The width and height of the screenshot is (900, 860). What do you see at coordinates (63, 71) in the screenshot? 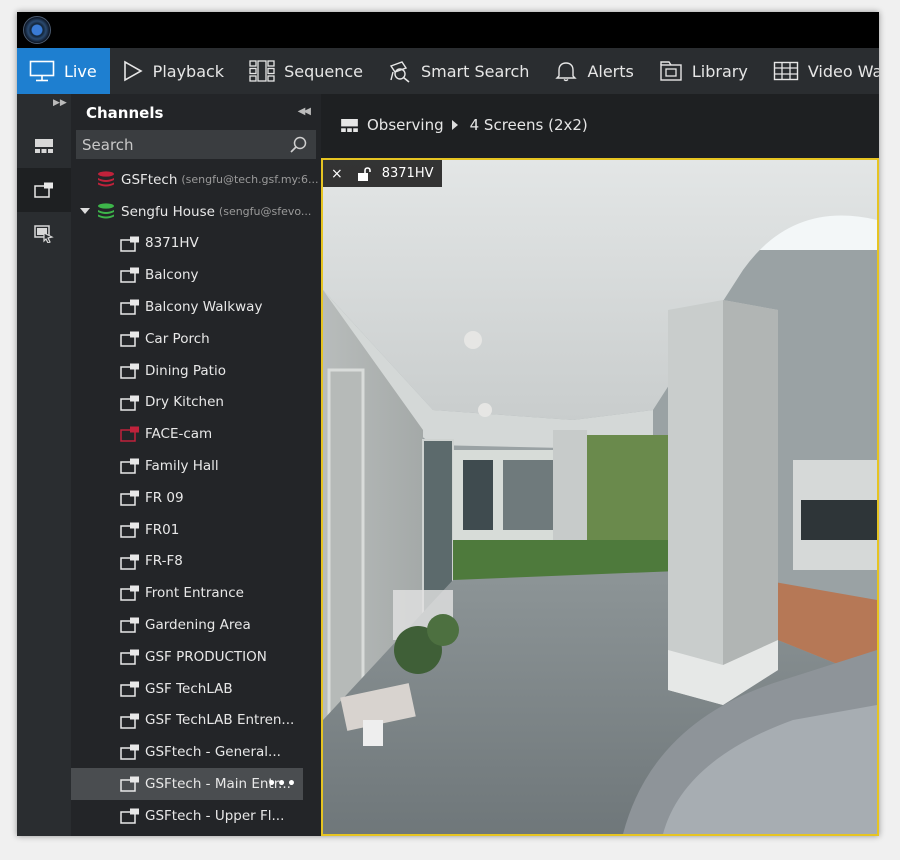
I see `menu-live: Live` at bounding box center [63, 71].